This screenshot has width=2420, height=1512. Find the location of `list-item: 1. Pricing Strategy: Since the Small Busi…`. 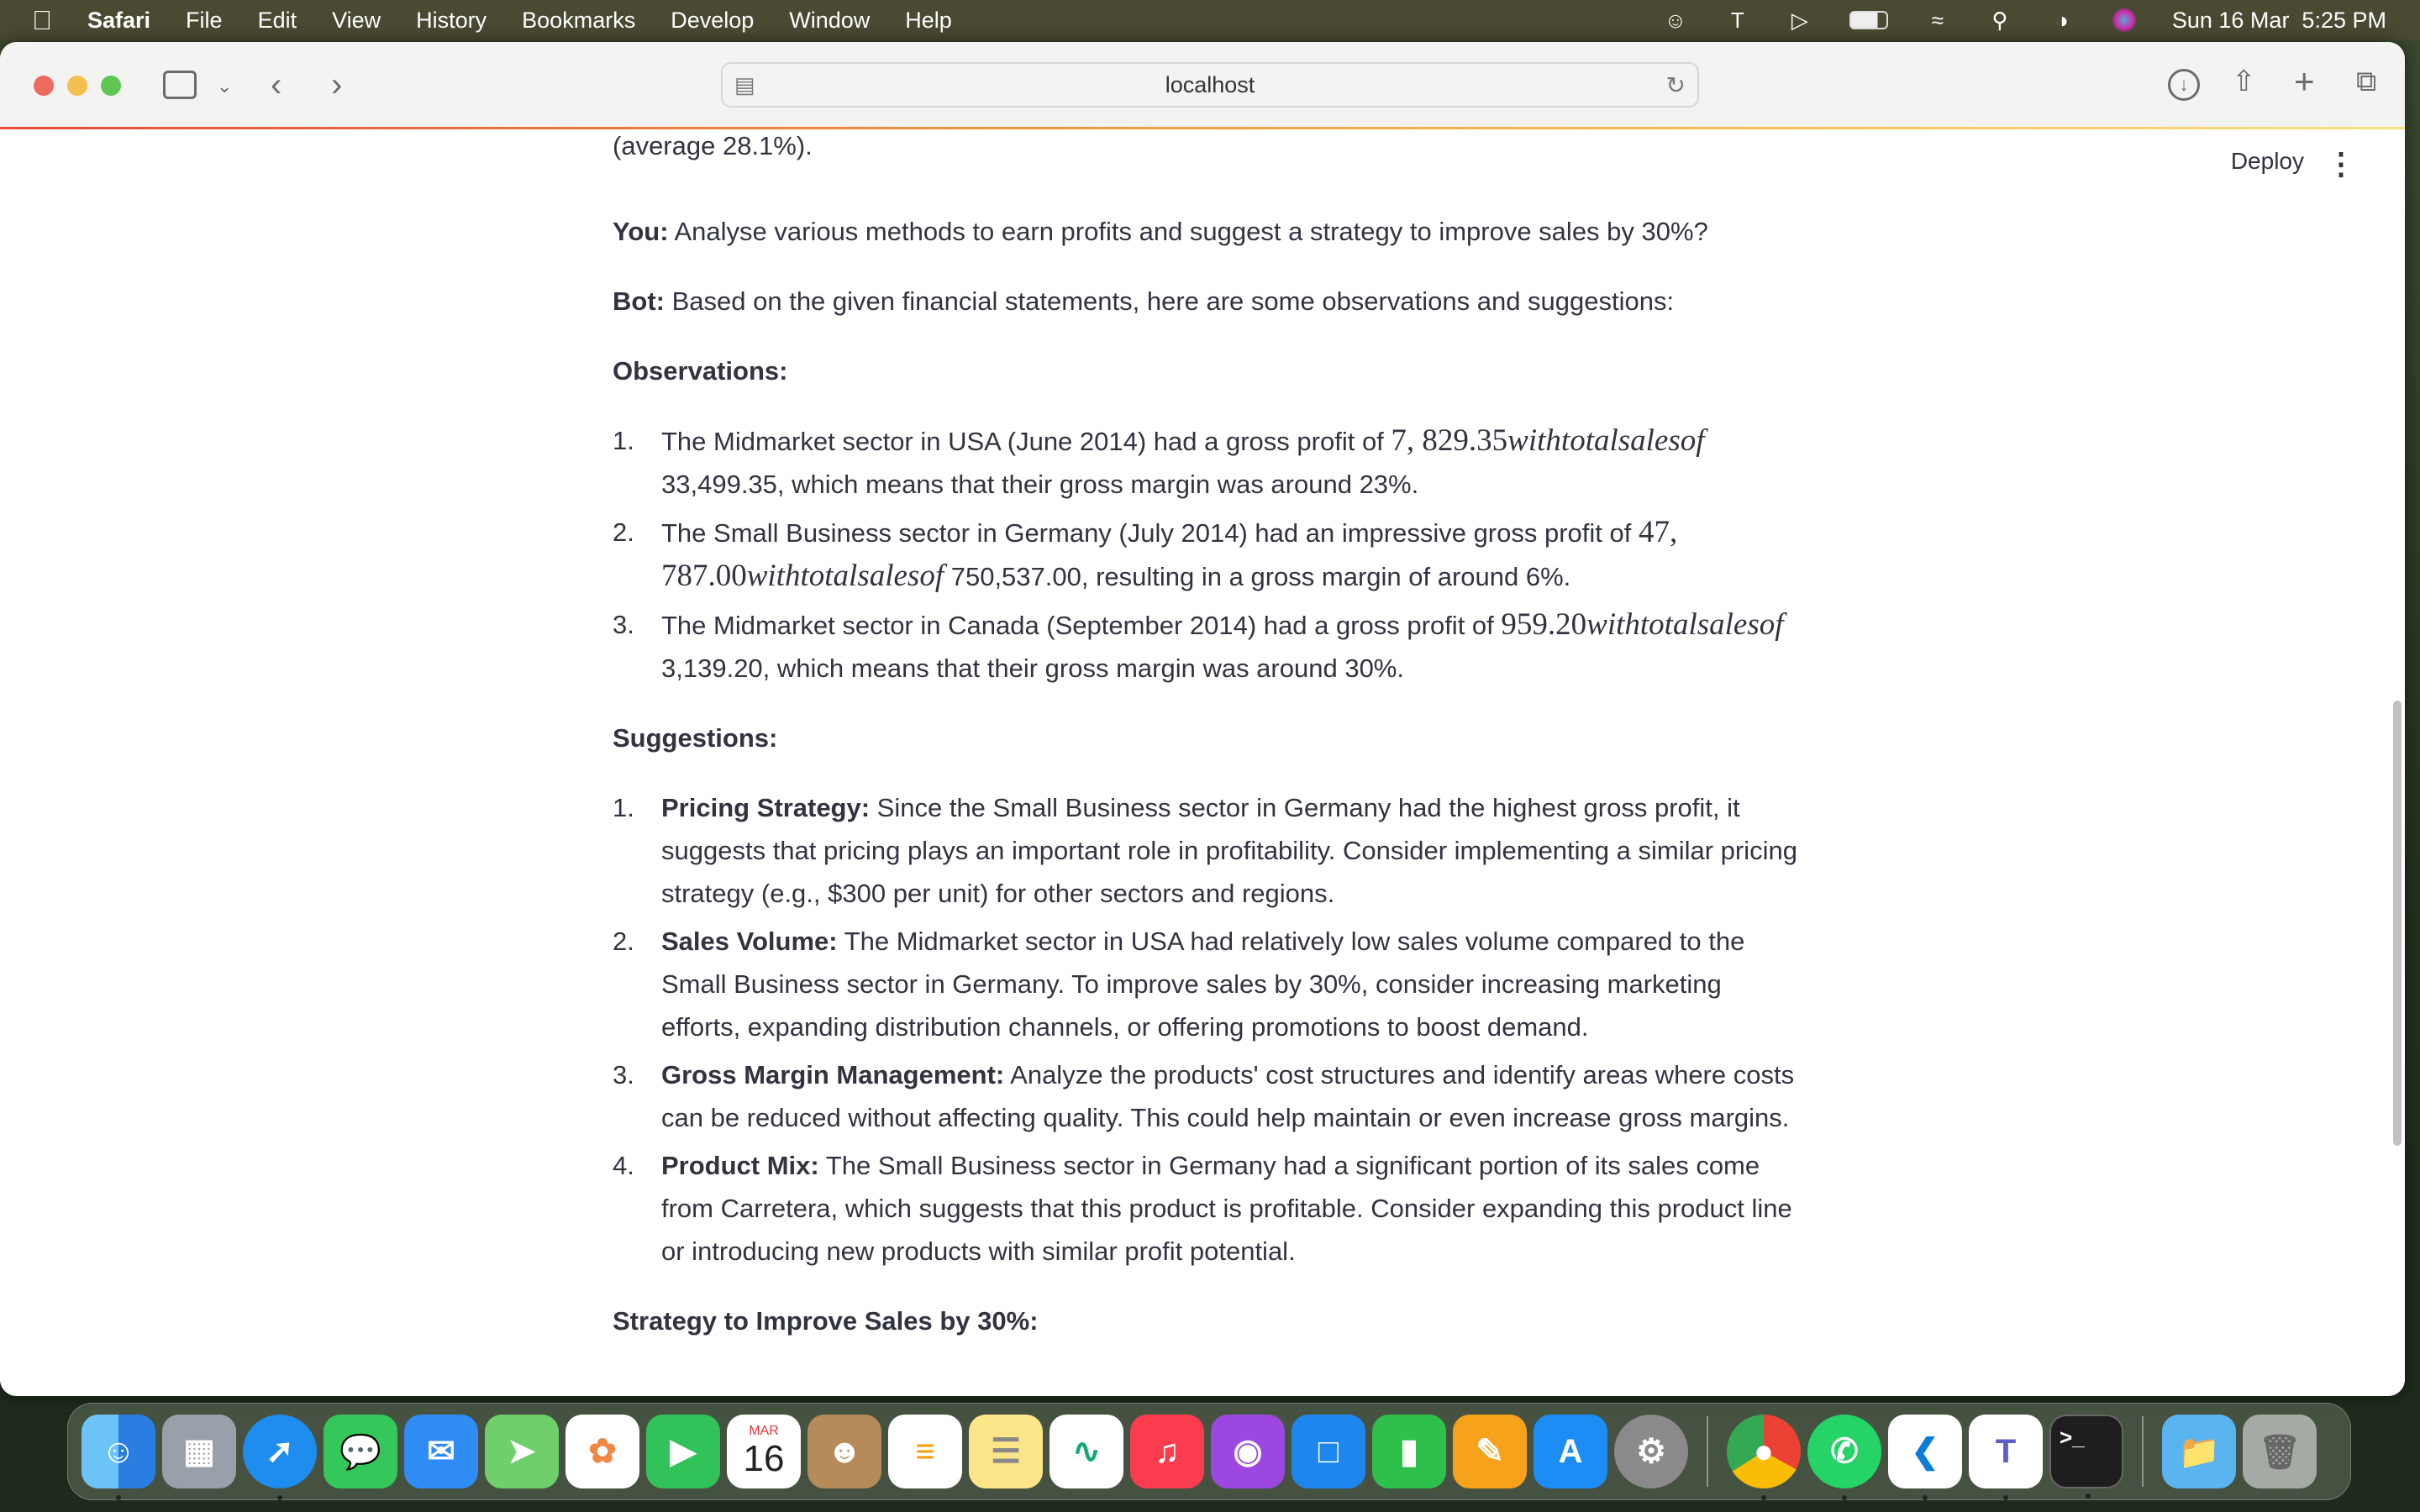

list-item: 1. Pricing Strategy: Since the Small Busi… is located at coordinates (1209, 850).